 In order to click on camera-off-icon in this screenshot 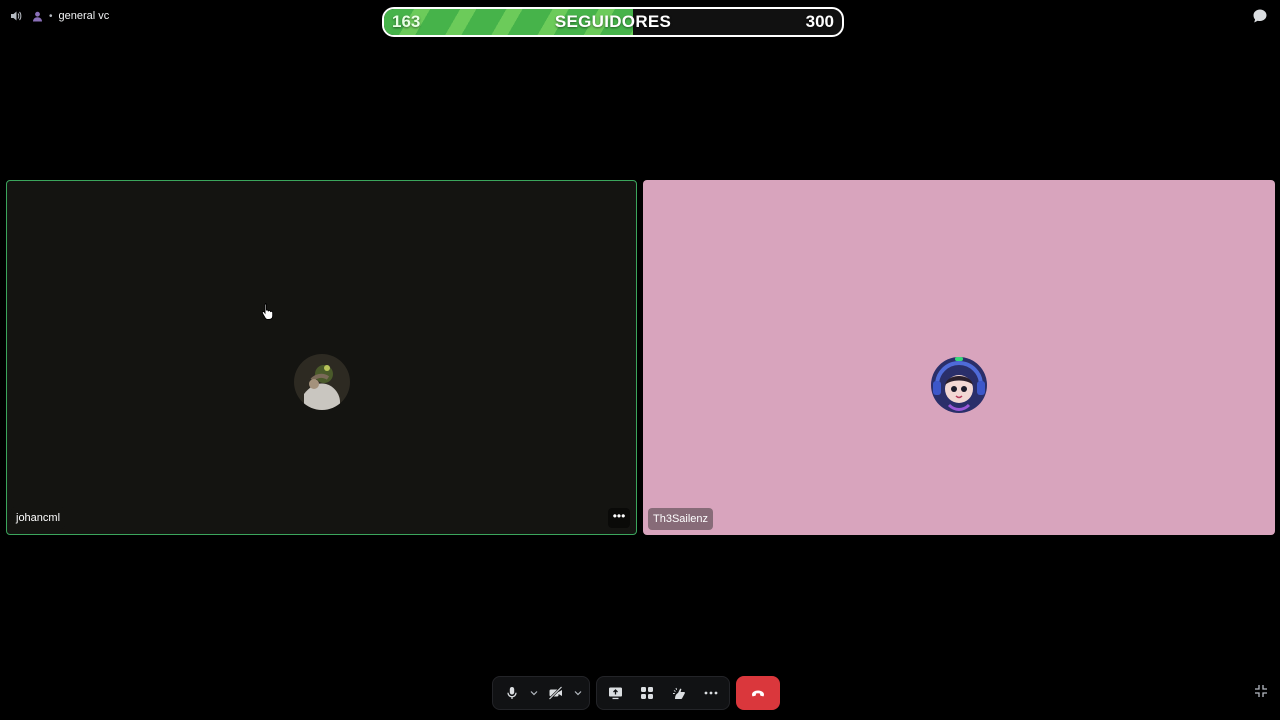, I will do `click(556, 693)`.